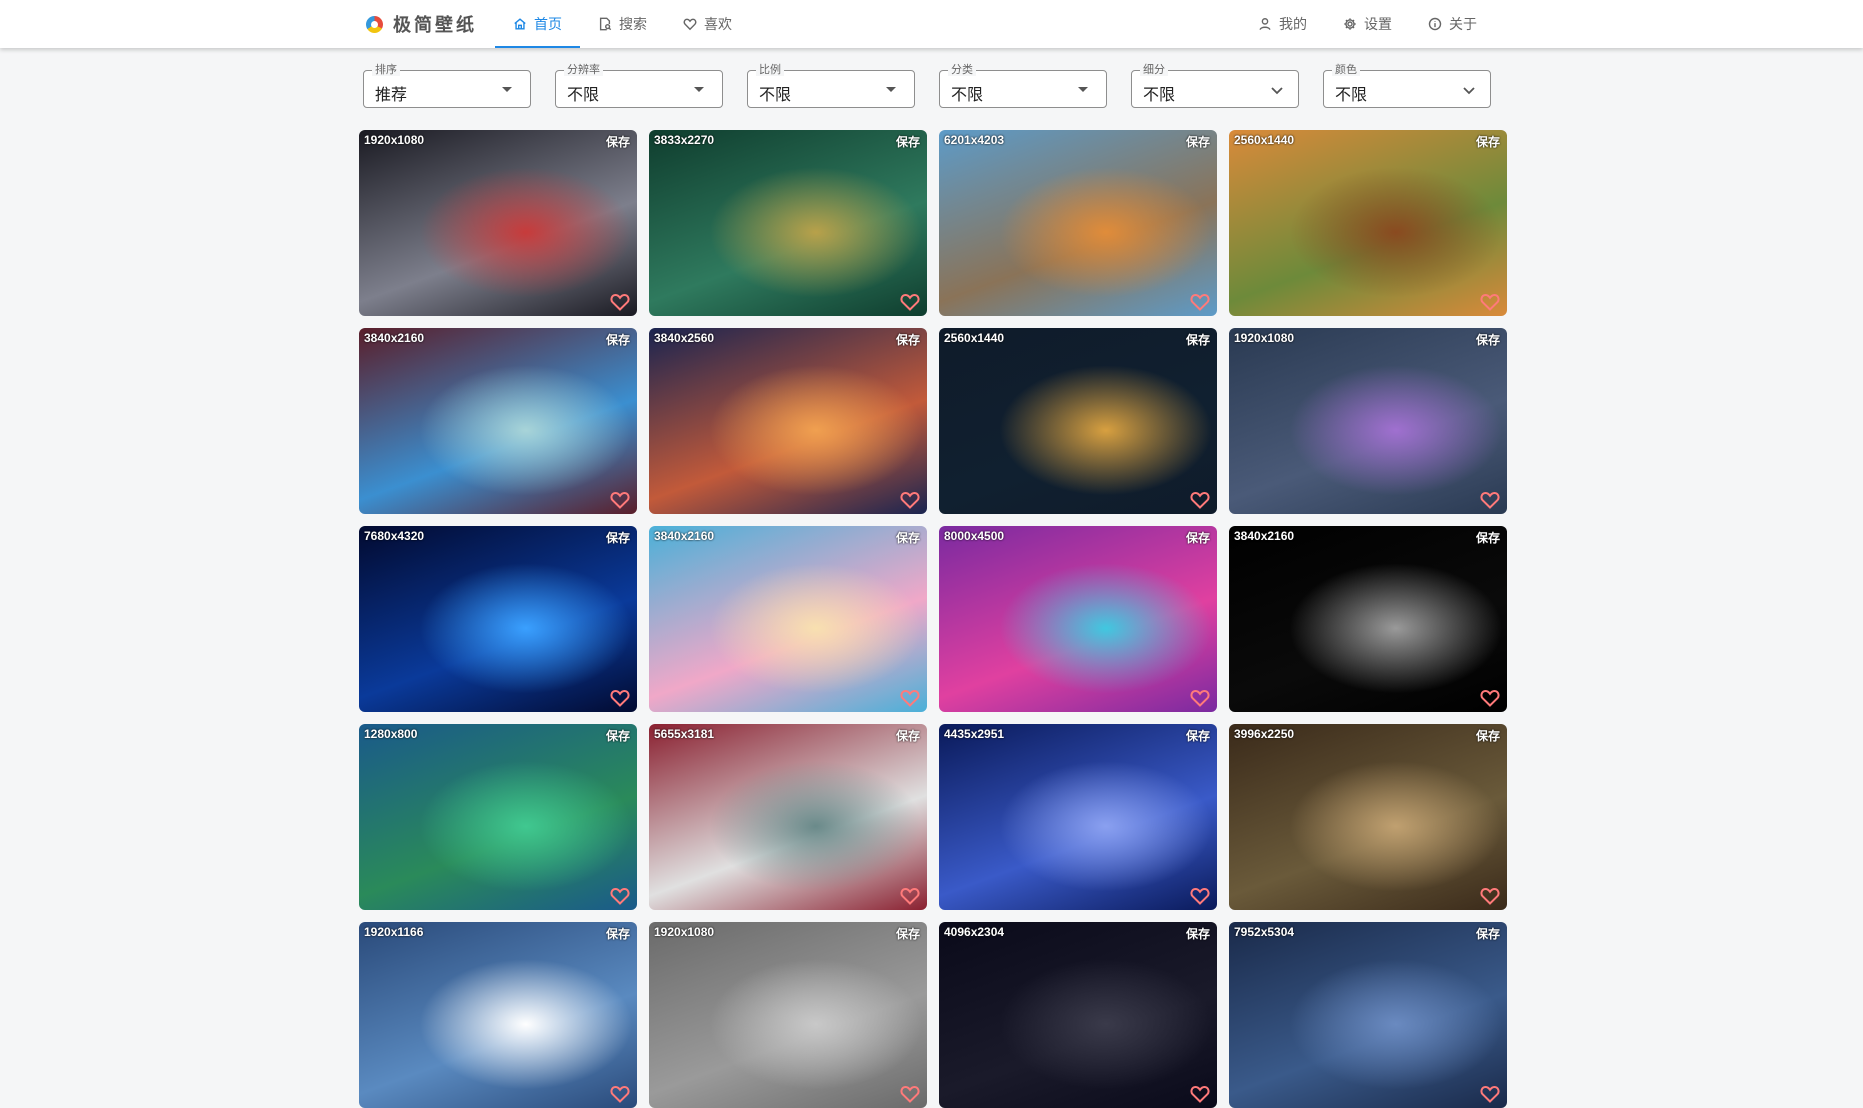 The width and height of the screenshot is (1863, 1108). What do you see at coordinates (1350, 24) in the screenshot?
I see `gear-icon` at bounding box center [1350, 24].